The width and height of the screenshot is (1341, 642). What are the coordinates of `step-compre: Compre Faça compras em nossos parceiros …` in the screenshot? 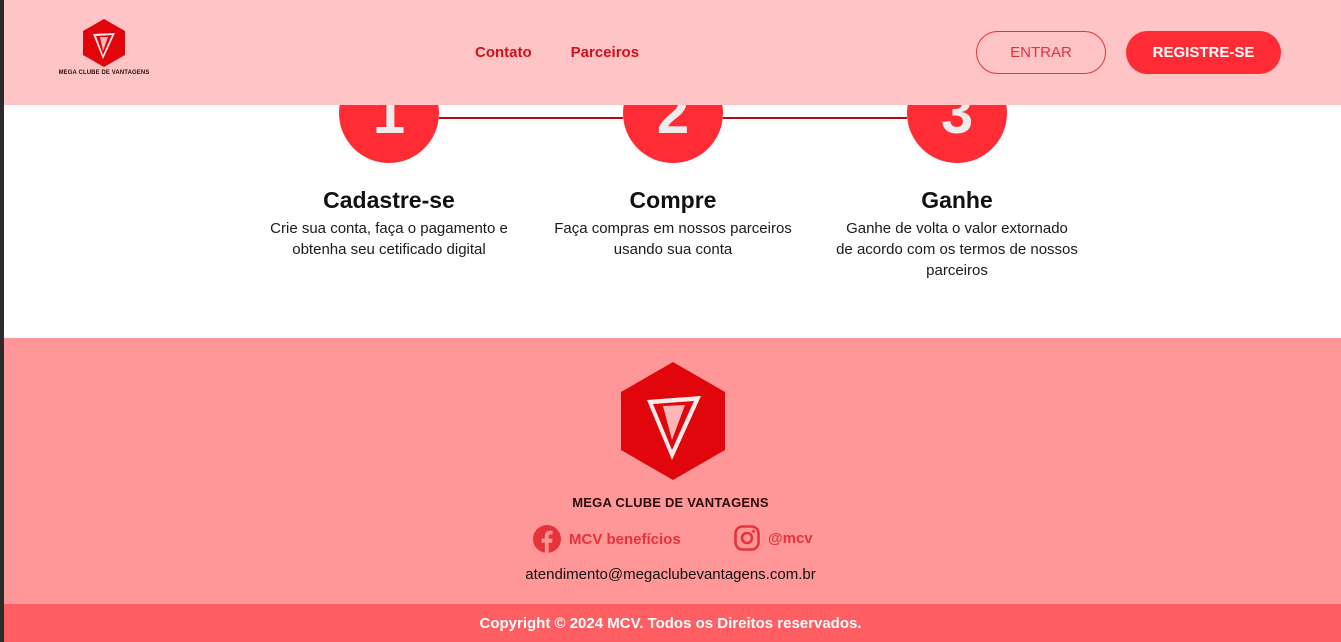 It's located at (673, 223).